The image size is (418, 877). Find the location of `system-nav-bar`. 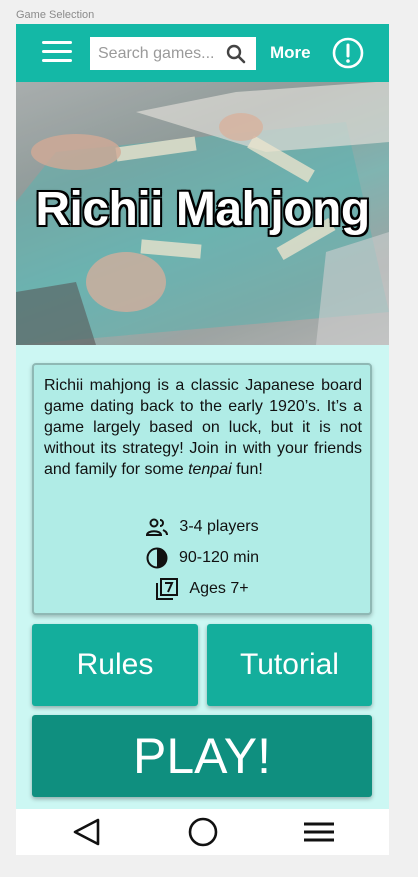

system-nav-bar is located at coordinates (202, 832).